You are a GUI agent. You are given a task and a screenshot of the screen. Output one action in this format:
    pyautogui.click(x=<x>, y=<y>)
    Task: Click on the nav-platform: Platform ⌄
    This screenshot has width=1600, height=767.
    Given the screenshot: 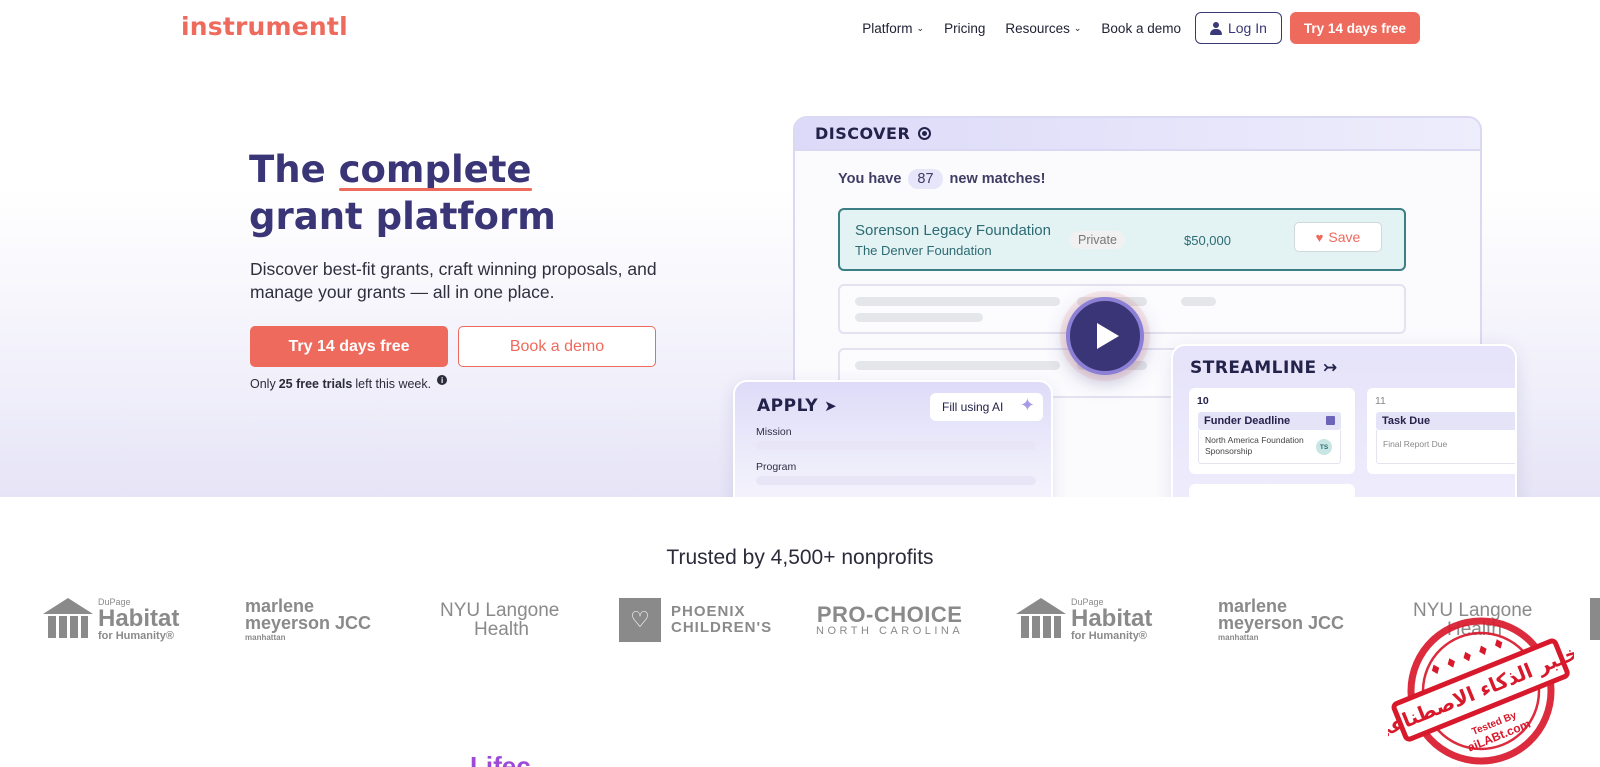 What is the action you would take?
    pyautogui.click(x=893, y=28)
    